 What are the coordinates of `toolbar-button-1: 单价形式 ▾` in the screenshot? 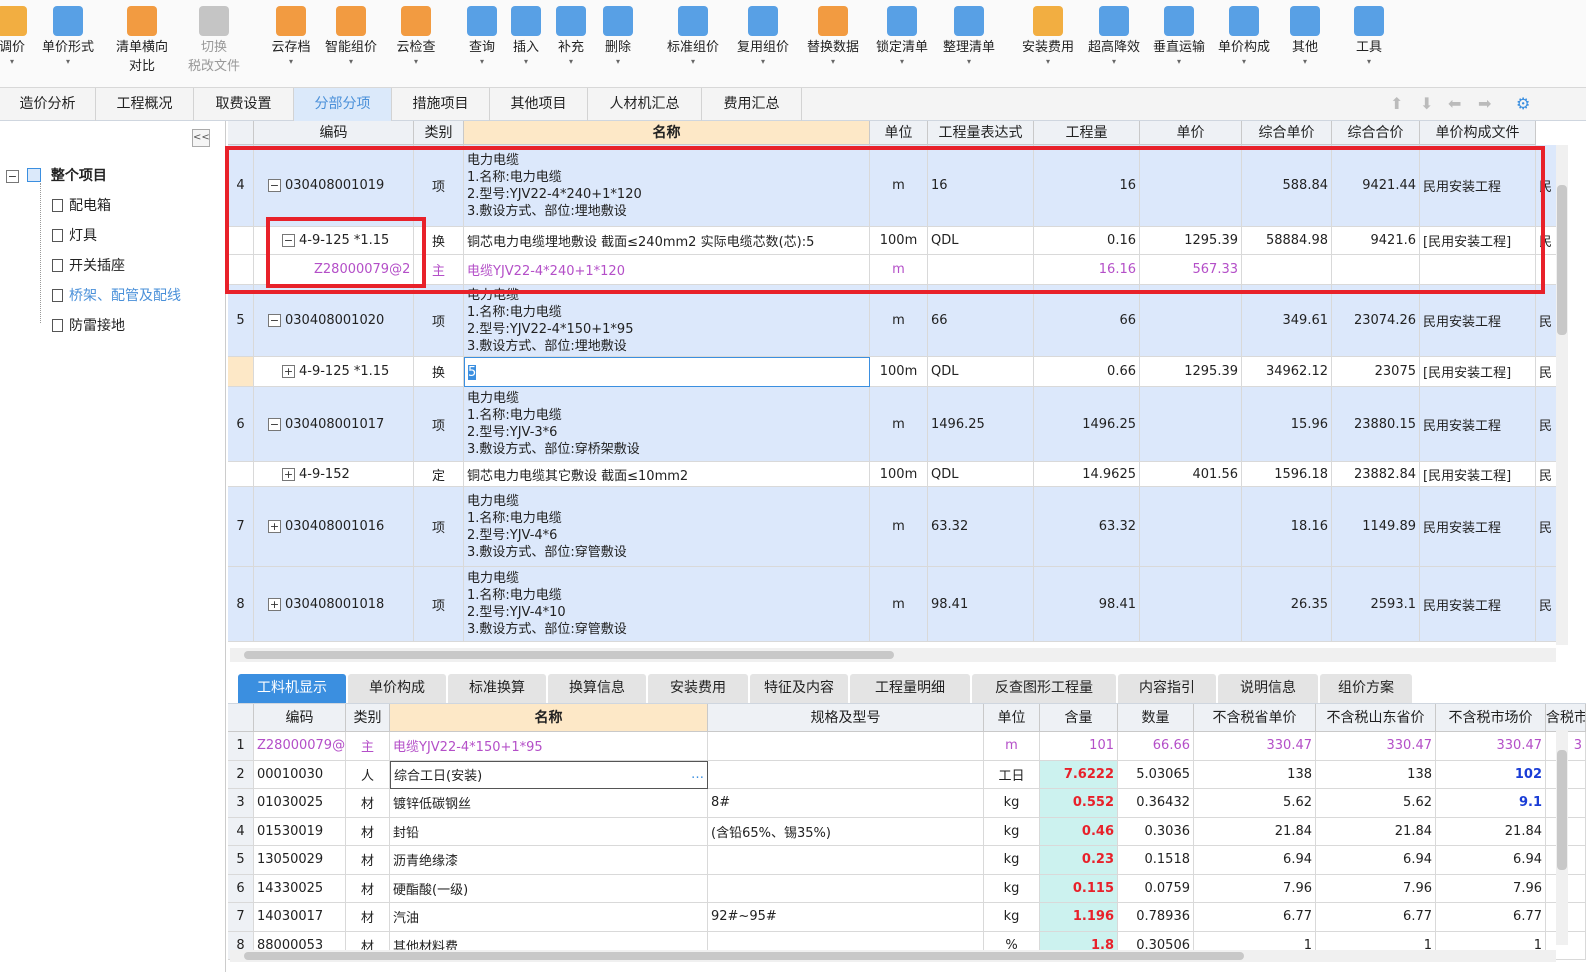 It's located at (68, 44).